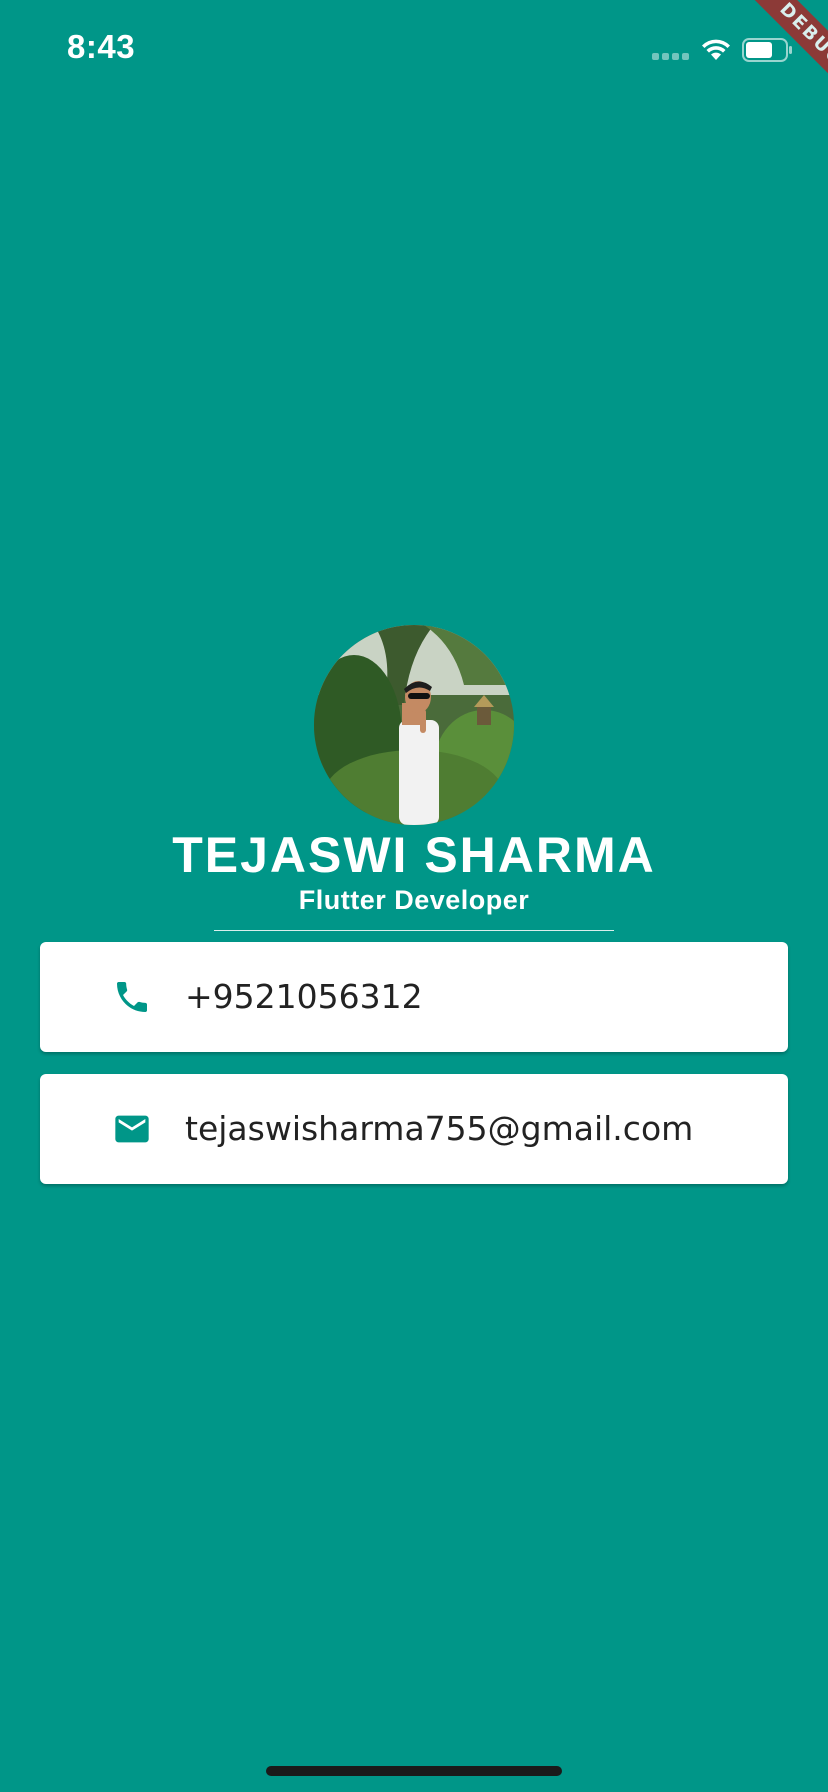 The height and width of the screenshot is (1792, 828). I want to click on email-card: tejaswisharma755@gmail.com, so click(414, 1129).